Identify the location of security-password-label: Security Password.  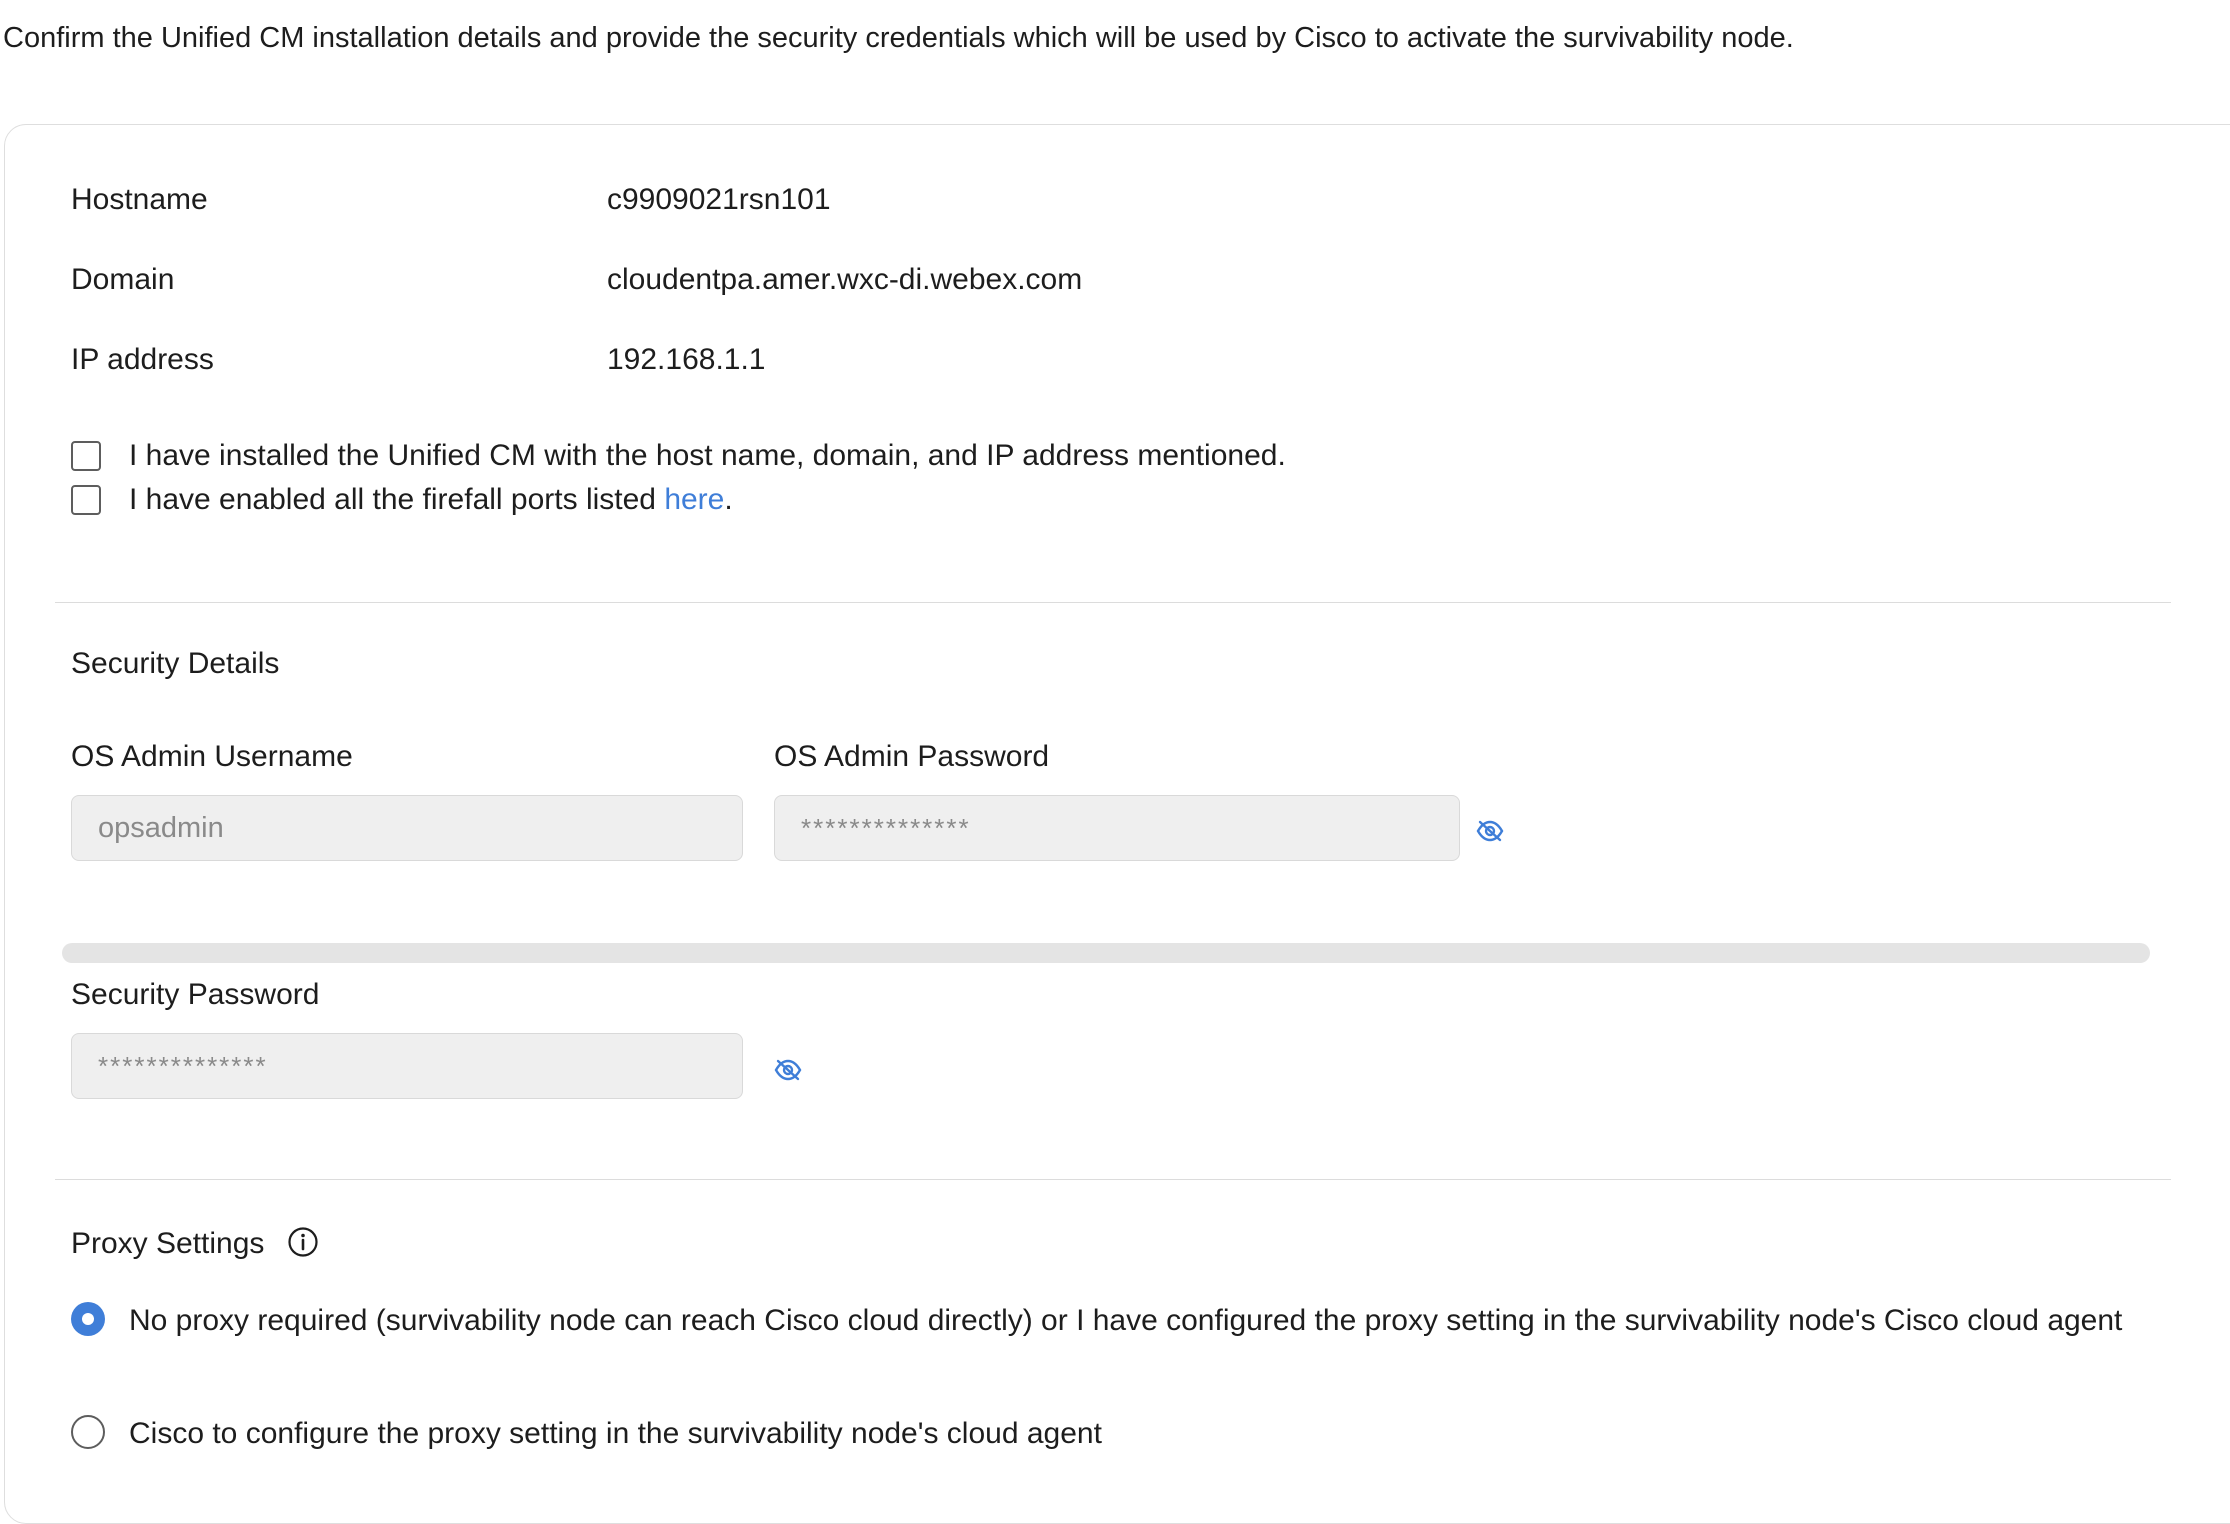
(195, 994).